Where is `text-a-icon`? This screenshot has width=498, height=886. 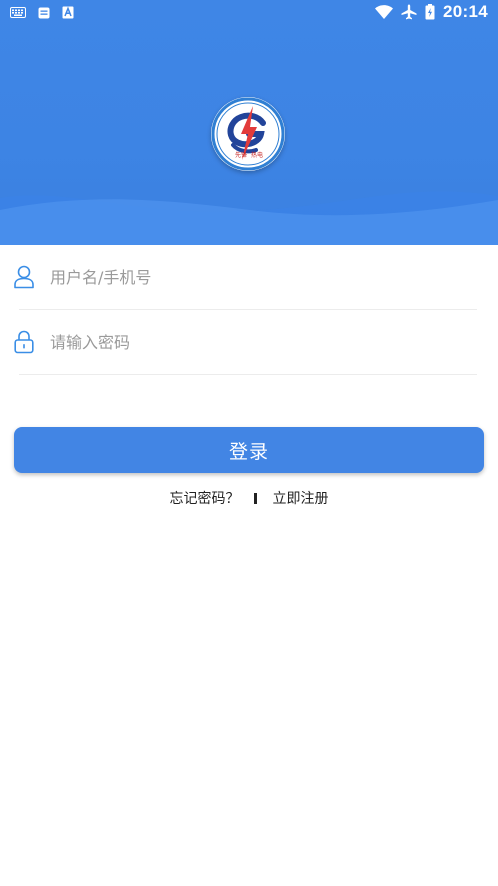 text-a-icon is located at coordinates (68, 12).